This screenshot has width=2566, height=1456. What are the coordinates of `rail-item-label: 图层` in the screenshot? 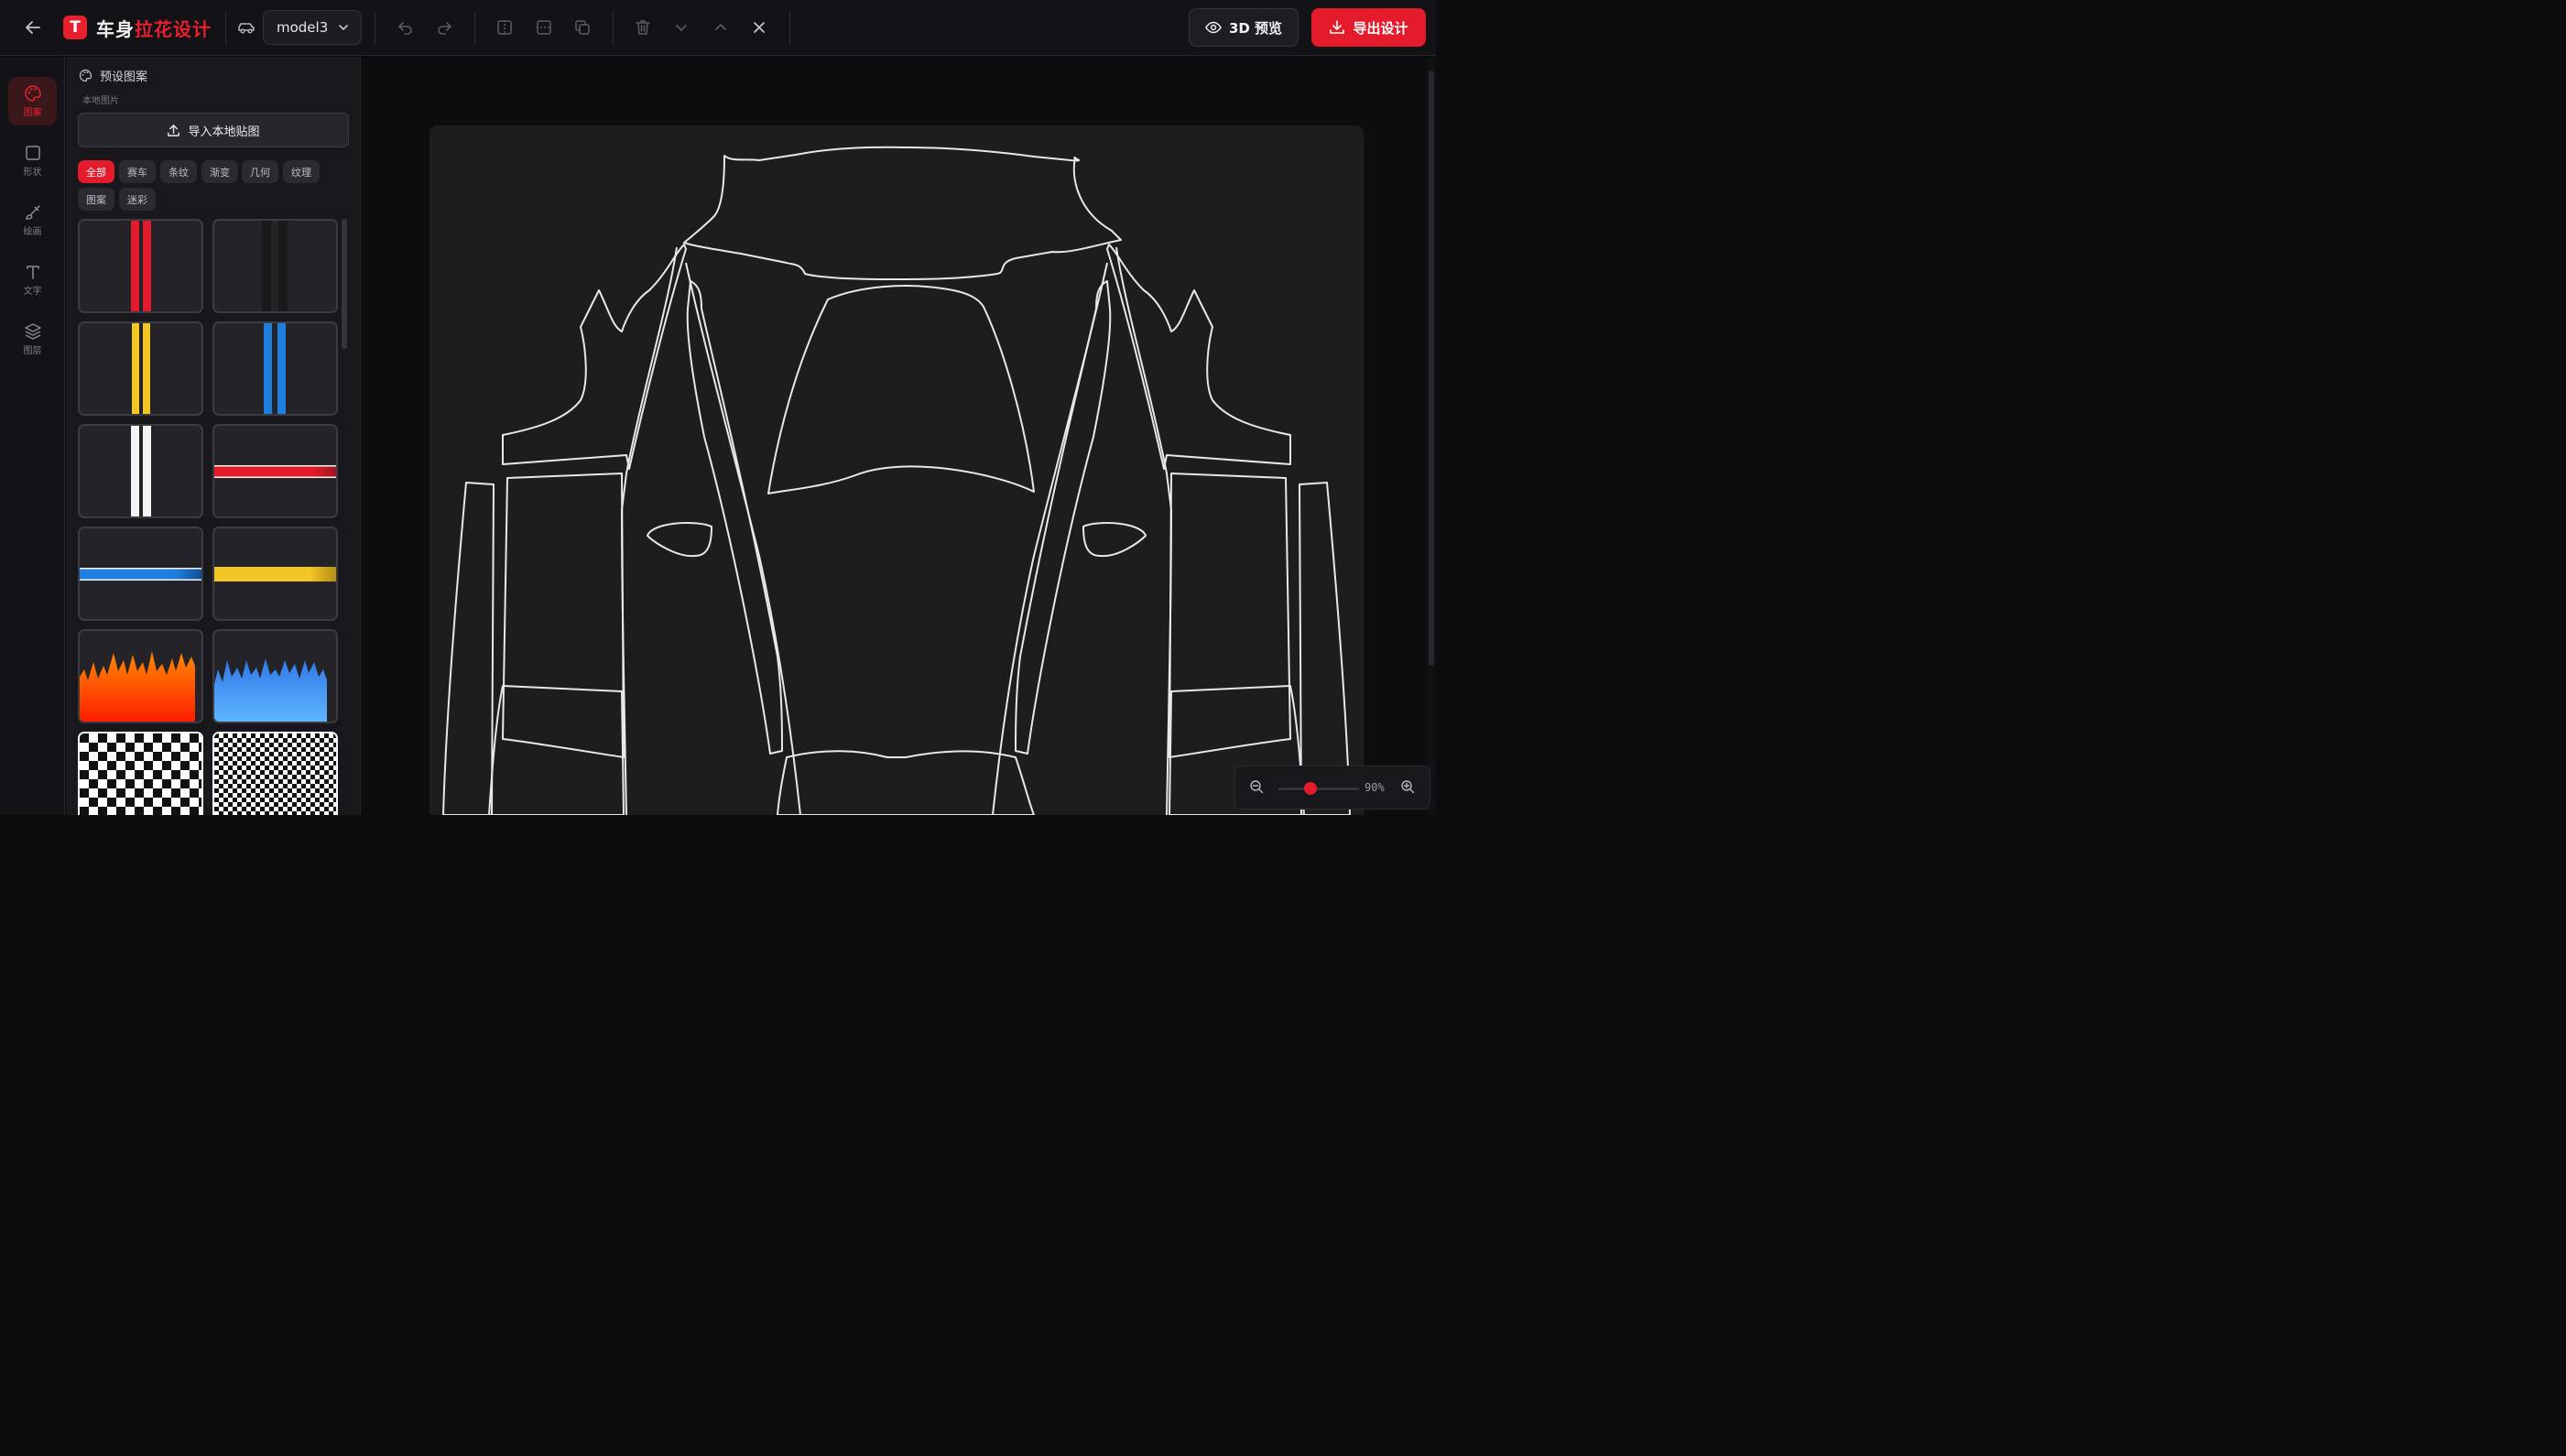 It's located at (33, 351).